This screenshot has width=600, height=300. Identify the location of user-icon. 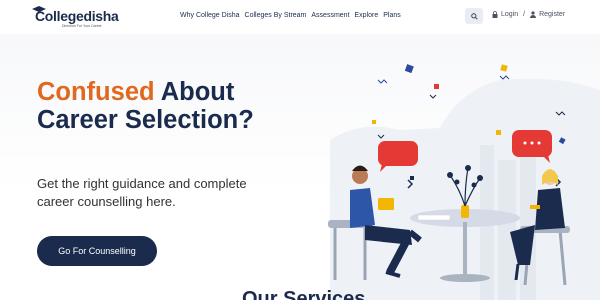
(533, 14).